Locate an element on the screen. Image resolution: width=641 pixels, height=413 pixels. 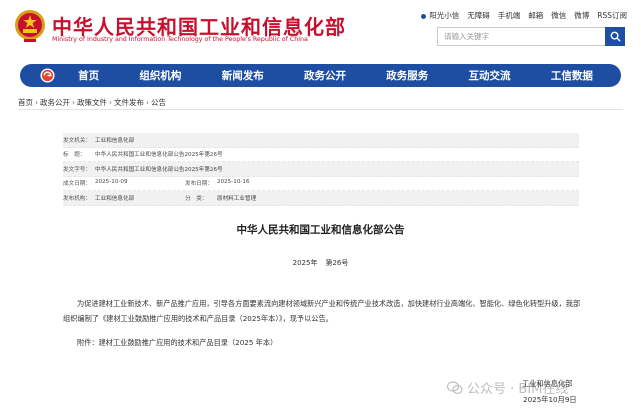
meta-cell-published: 发布日期： 2025-10-16 is located at coordinates (246, 183).